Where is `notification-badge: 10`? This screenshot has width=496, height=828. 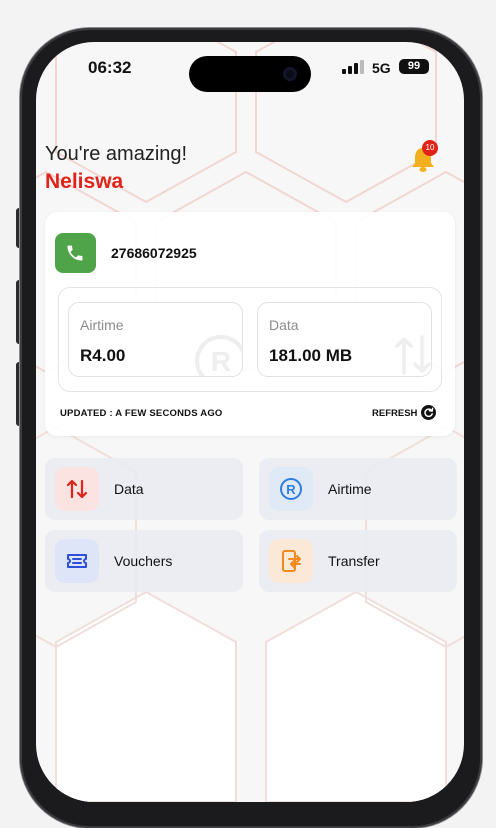 notification-badge: 10 is located at coordinates (430, 148).